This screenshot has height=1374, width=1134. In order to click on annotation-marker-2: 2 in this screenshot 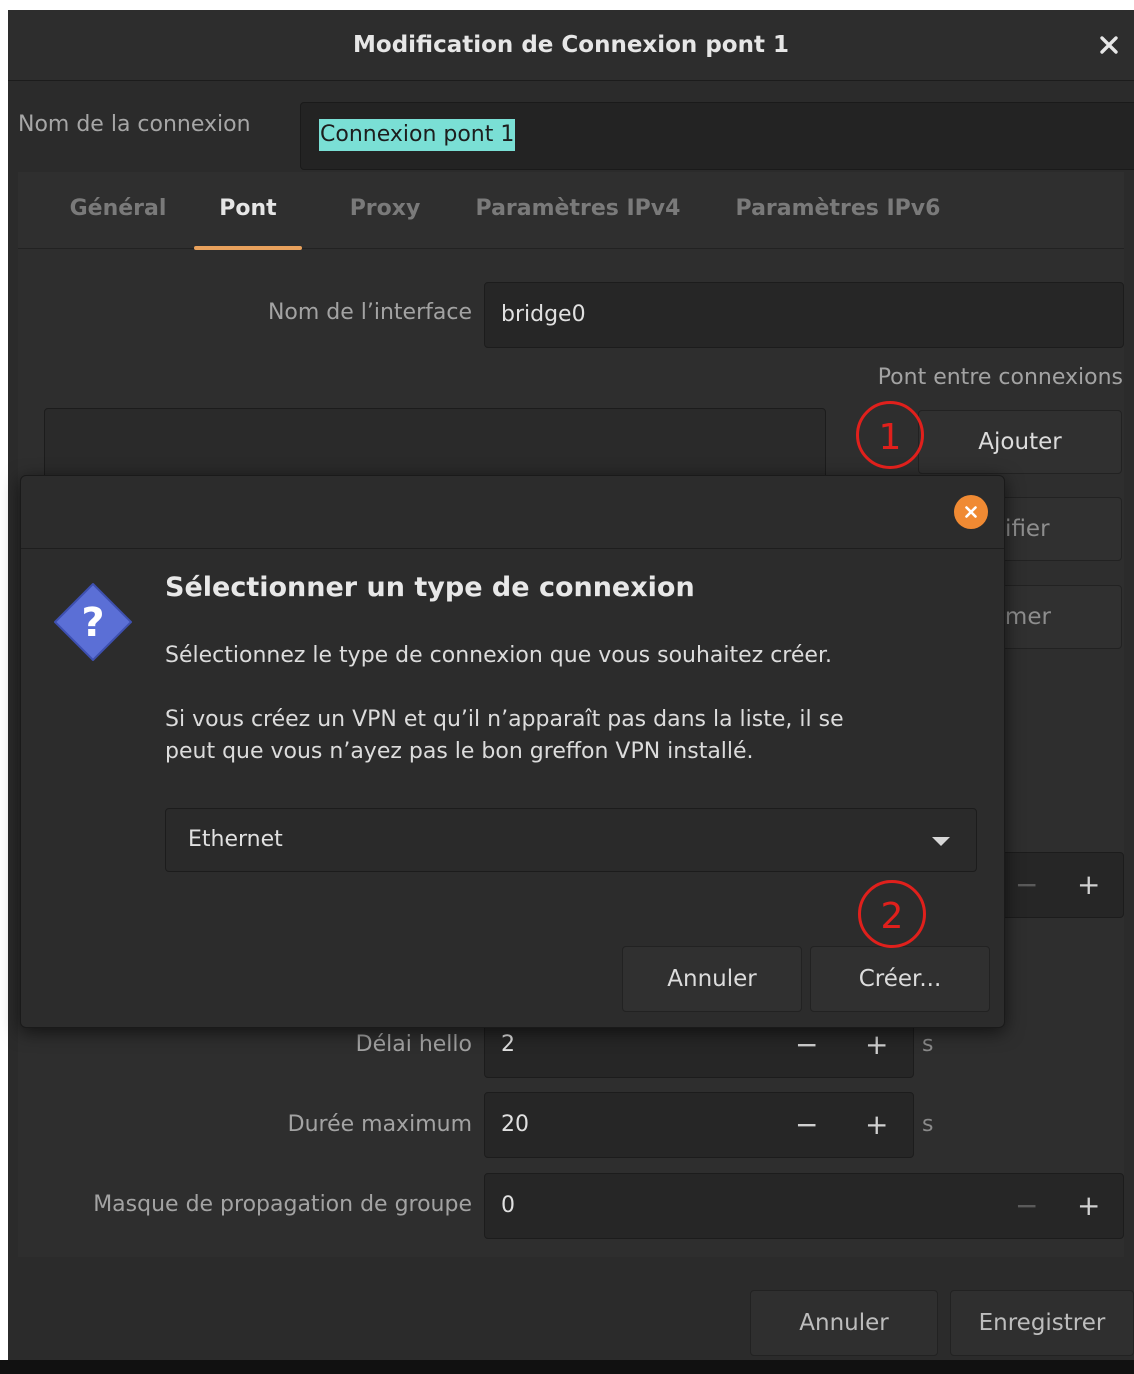, I will do `click(892, 914)`.